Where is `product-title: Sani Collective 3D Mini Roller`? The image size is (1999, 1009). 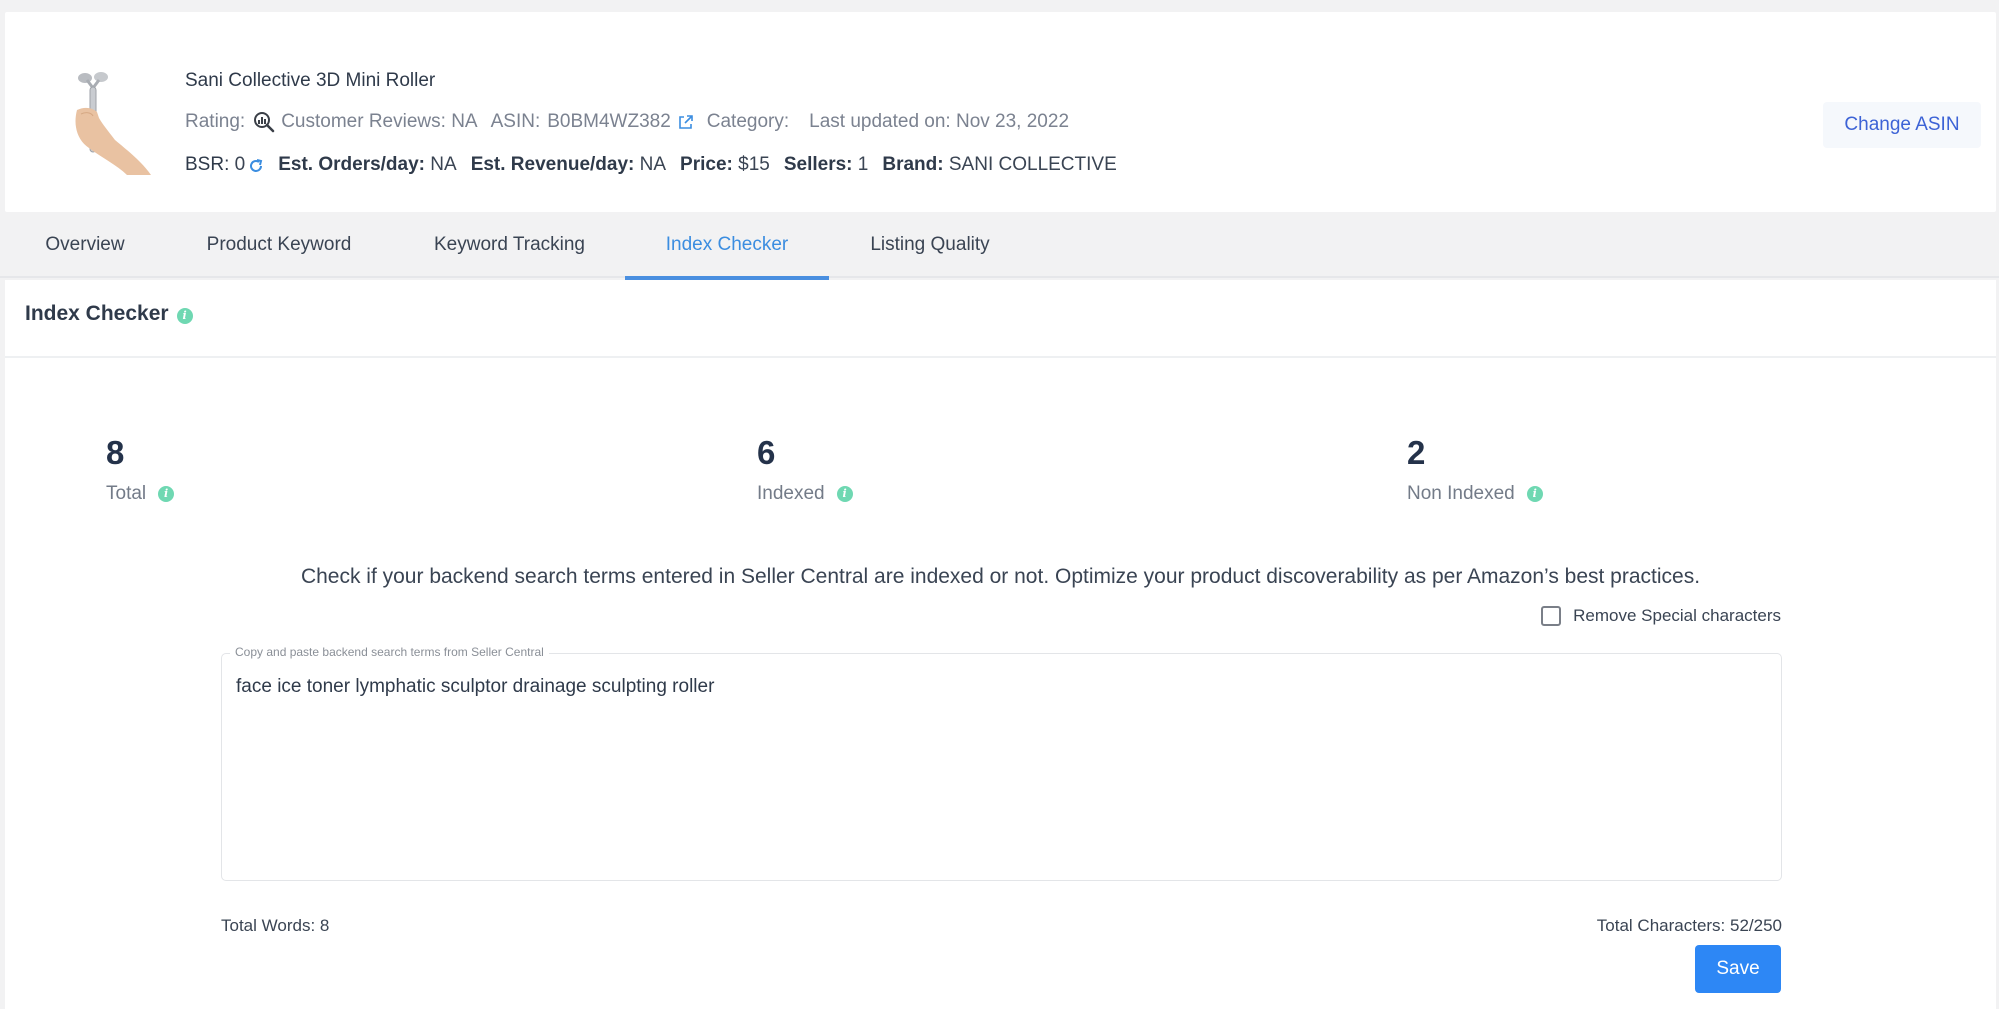
product-title: Sani Collective 3D Mini Roller is located at coordinates (310, 80).